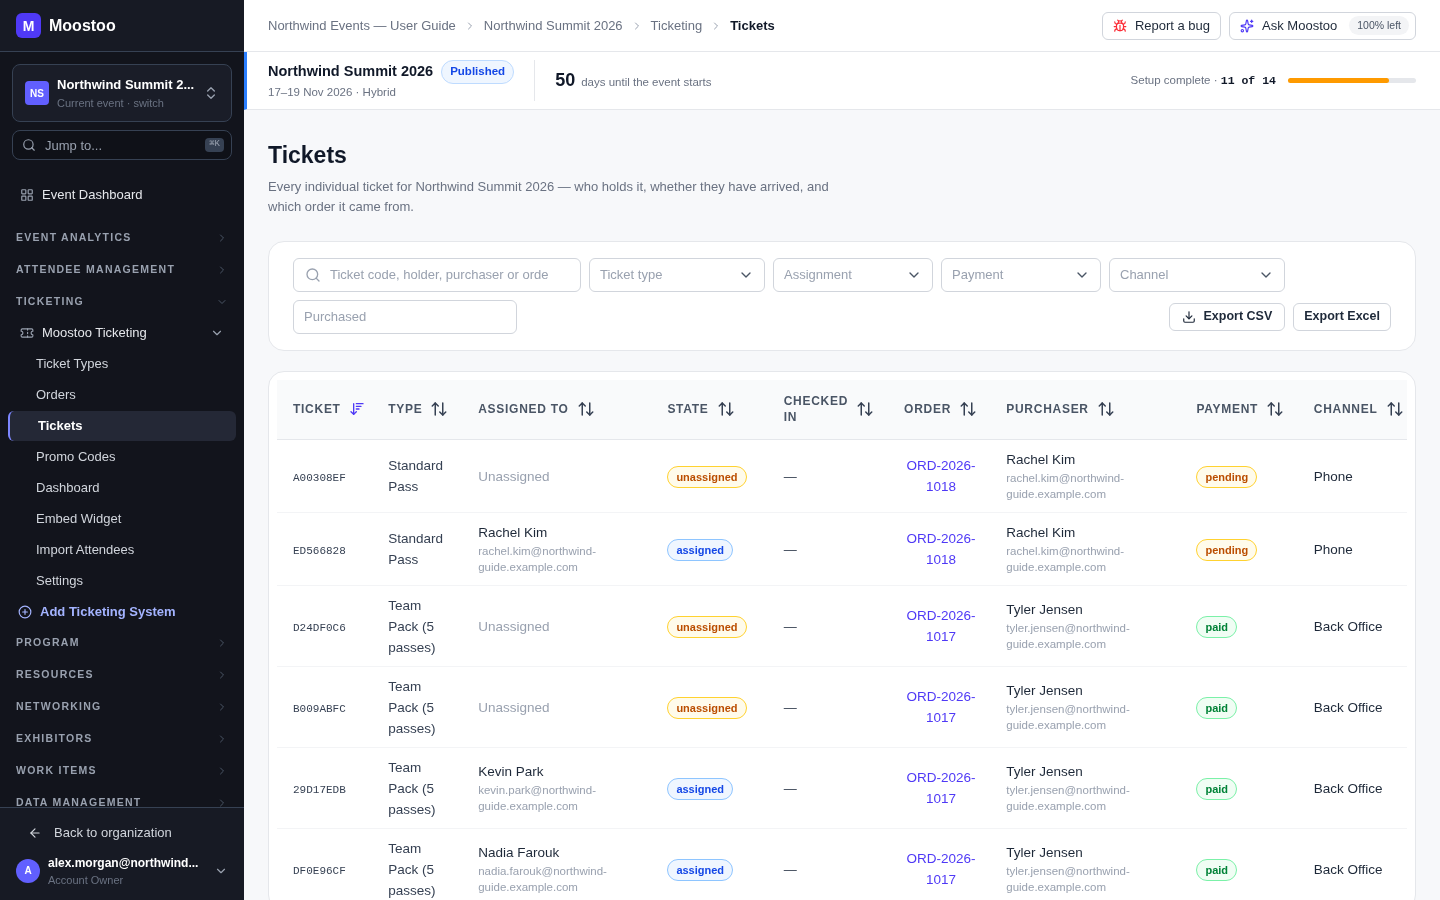 This screenshot has width=1440, height=900. I want to click on add-ticketing-link: Add Ticketing System, so click(122, 612).